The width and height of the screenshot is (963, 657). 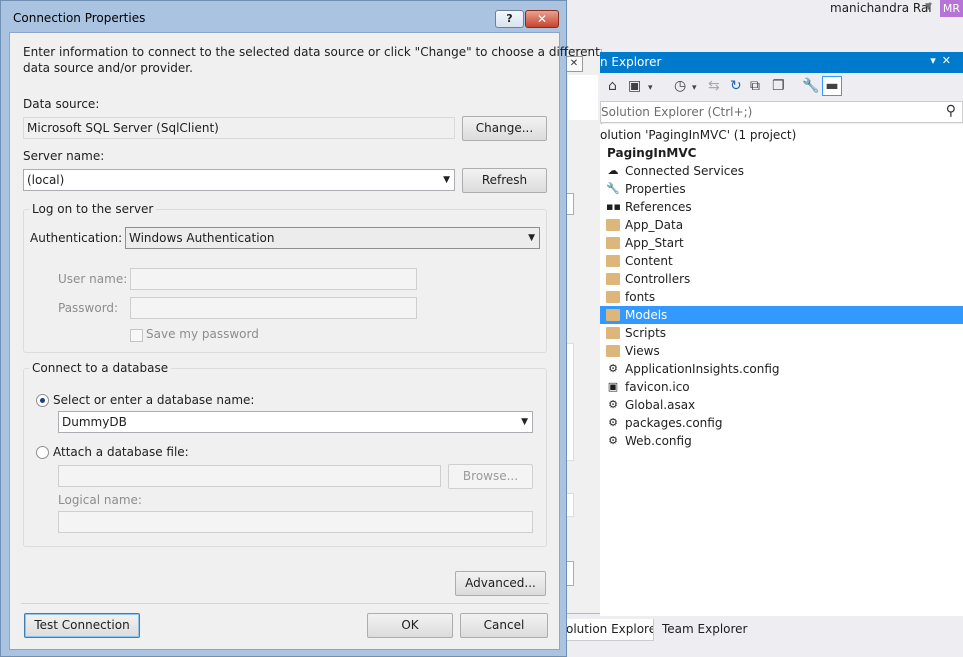 What do you see at coordinates (583, 331) in the screenshot?
I see `background-dialog` at bounding box center [583, 331].